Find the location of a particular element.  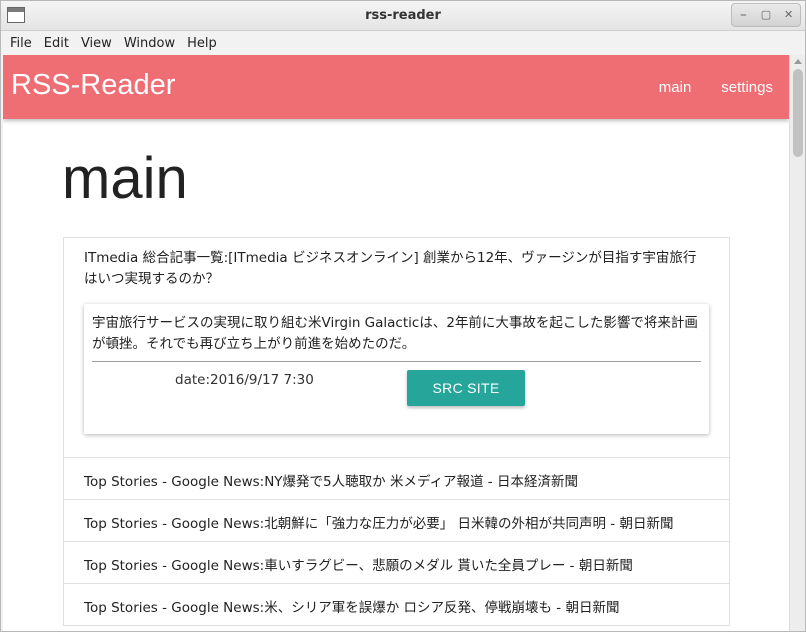

minimize-icon: ⎯ is located at coordinates (743, 15).